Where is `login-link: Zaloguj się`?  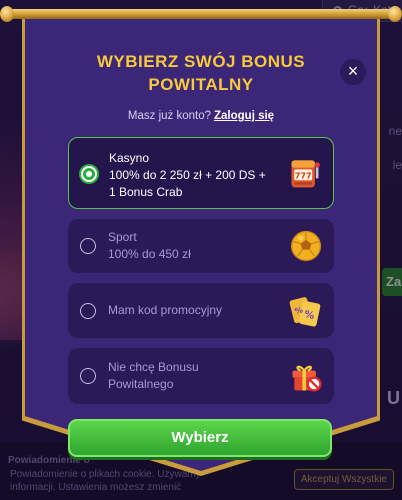
login-link: Zaloguj się is located at coordinates (244, 116).